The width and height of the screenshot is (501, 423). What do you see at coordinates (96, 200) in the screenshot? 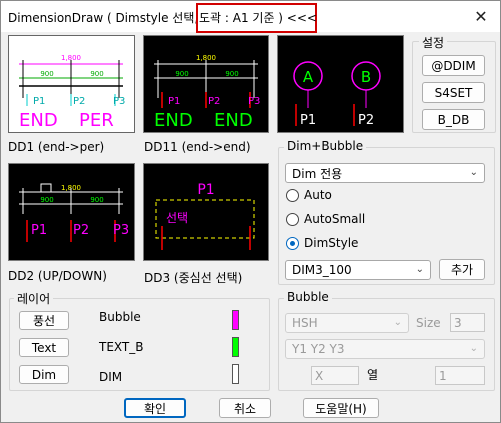
I see `dd2-dim-part-2: 900` at bounding box center [96, 200].